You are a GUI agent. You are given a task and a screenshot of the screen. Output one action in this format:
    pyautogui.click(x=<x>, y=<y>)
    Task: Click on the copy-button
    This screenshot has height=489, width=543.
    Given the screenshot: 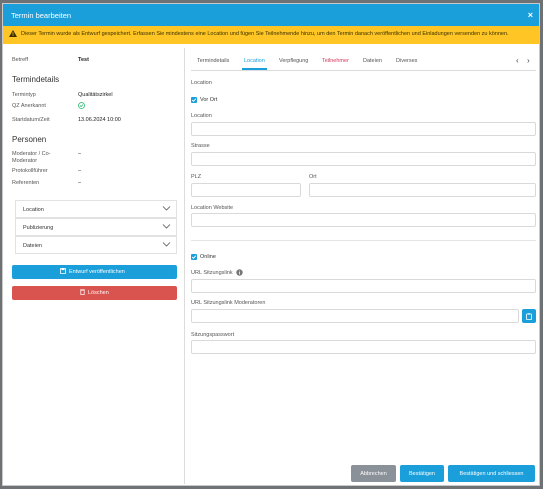 What is the action you would take?
    pyautogui.click(x=529, y=316)
    